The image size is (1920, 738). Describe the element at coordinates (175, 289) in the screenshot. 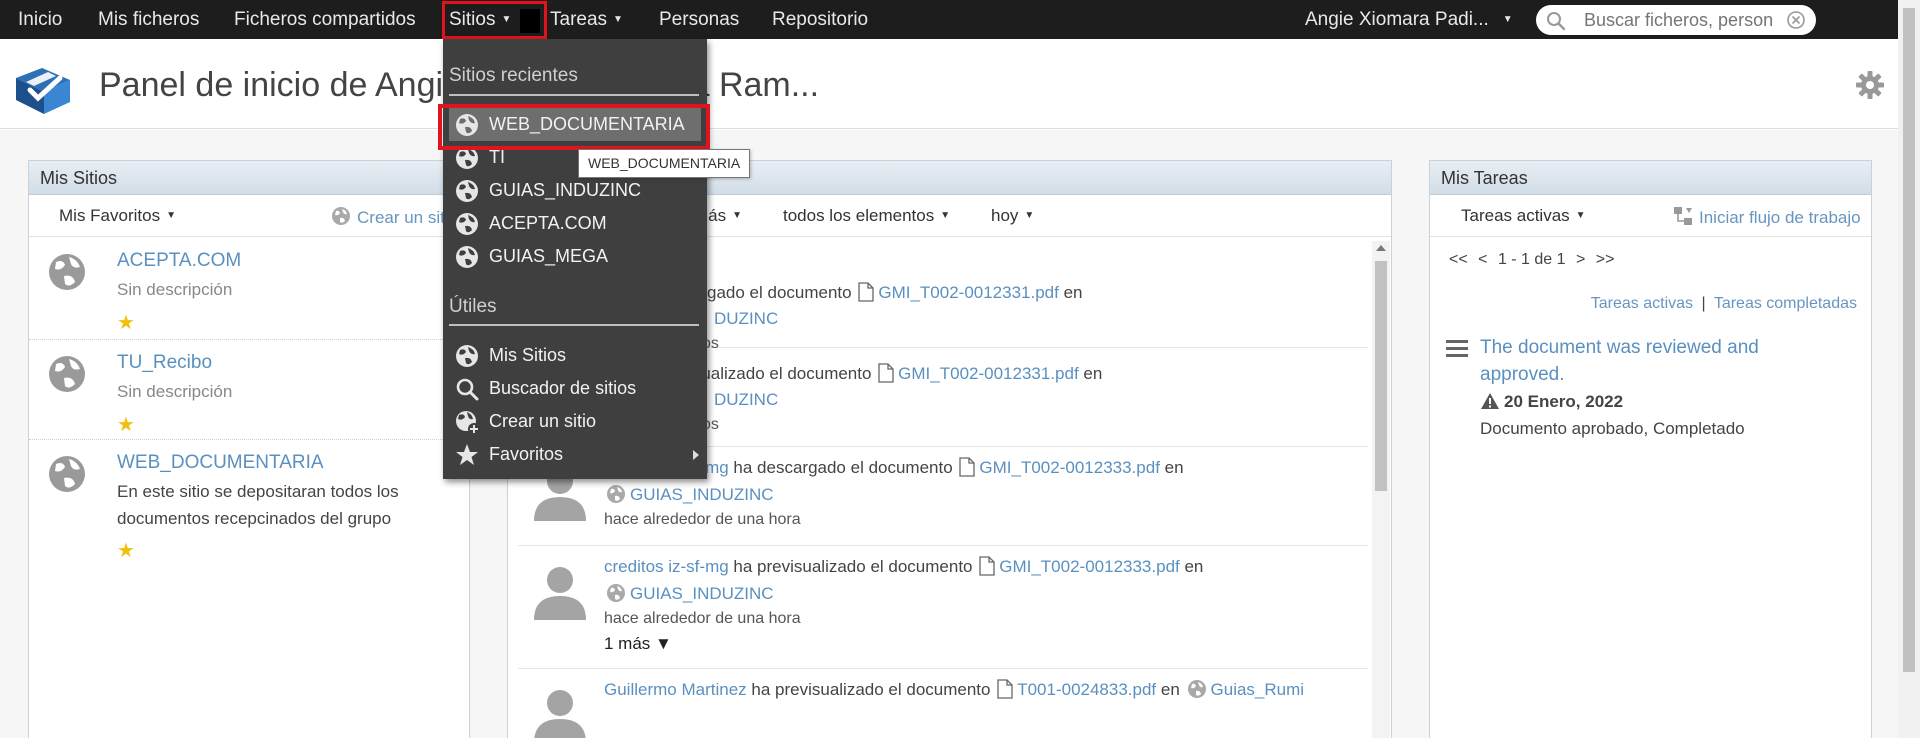

I see `site-description: Sin descripción` at that location.